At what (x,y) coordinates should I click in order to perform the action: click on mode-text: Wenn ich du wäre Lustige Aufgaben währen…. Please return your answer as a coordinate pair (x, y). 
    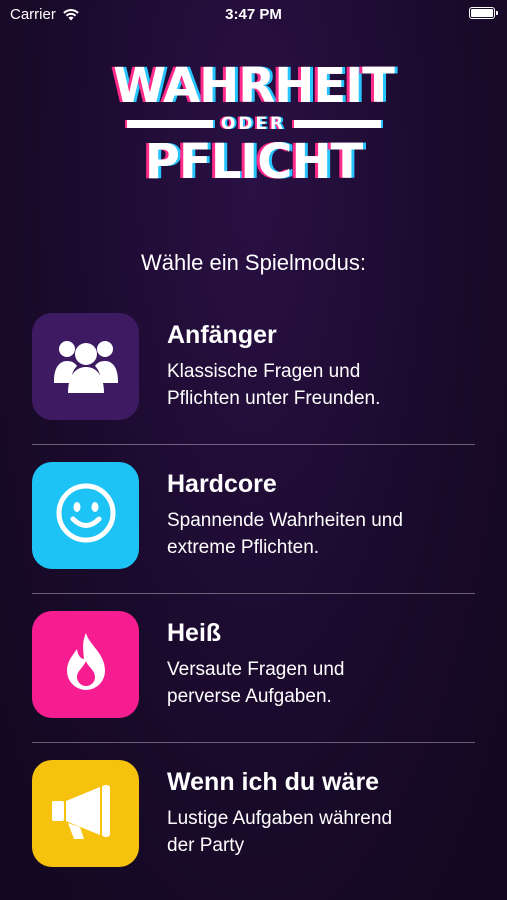
    Looking at the image, I should click on (279, 813).